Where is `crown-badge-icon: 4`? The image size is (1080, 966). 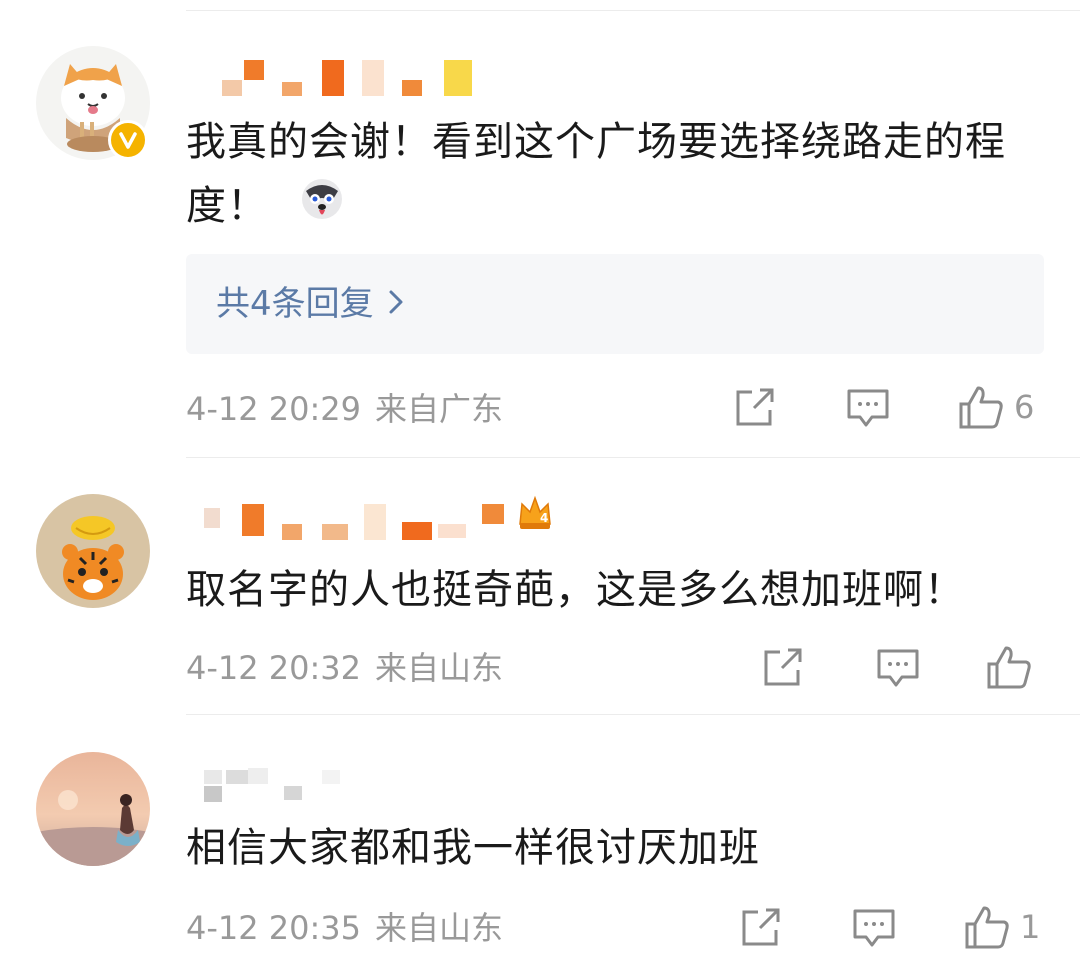
crown-badge-icon: 4 is located at coordinates (535, 513).